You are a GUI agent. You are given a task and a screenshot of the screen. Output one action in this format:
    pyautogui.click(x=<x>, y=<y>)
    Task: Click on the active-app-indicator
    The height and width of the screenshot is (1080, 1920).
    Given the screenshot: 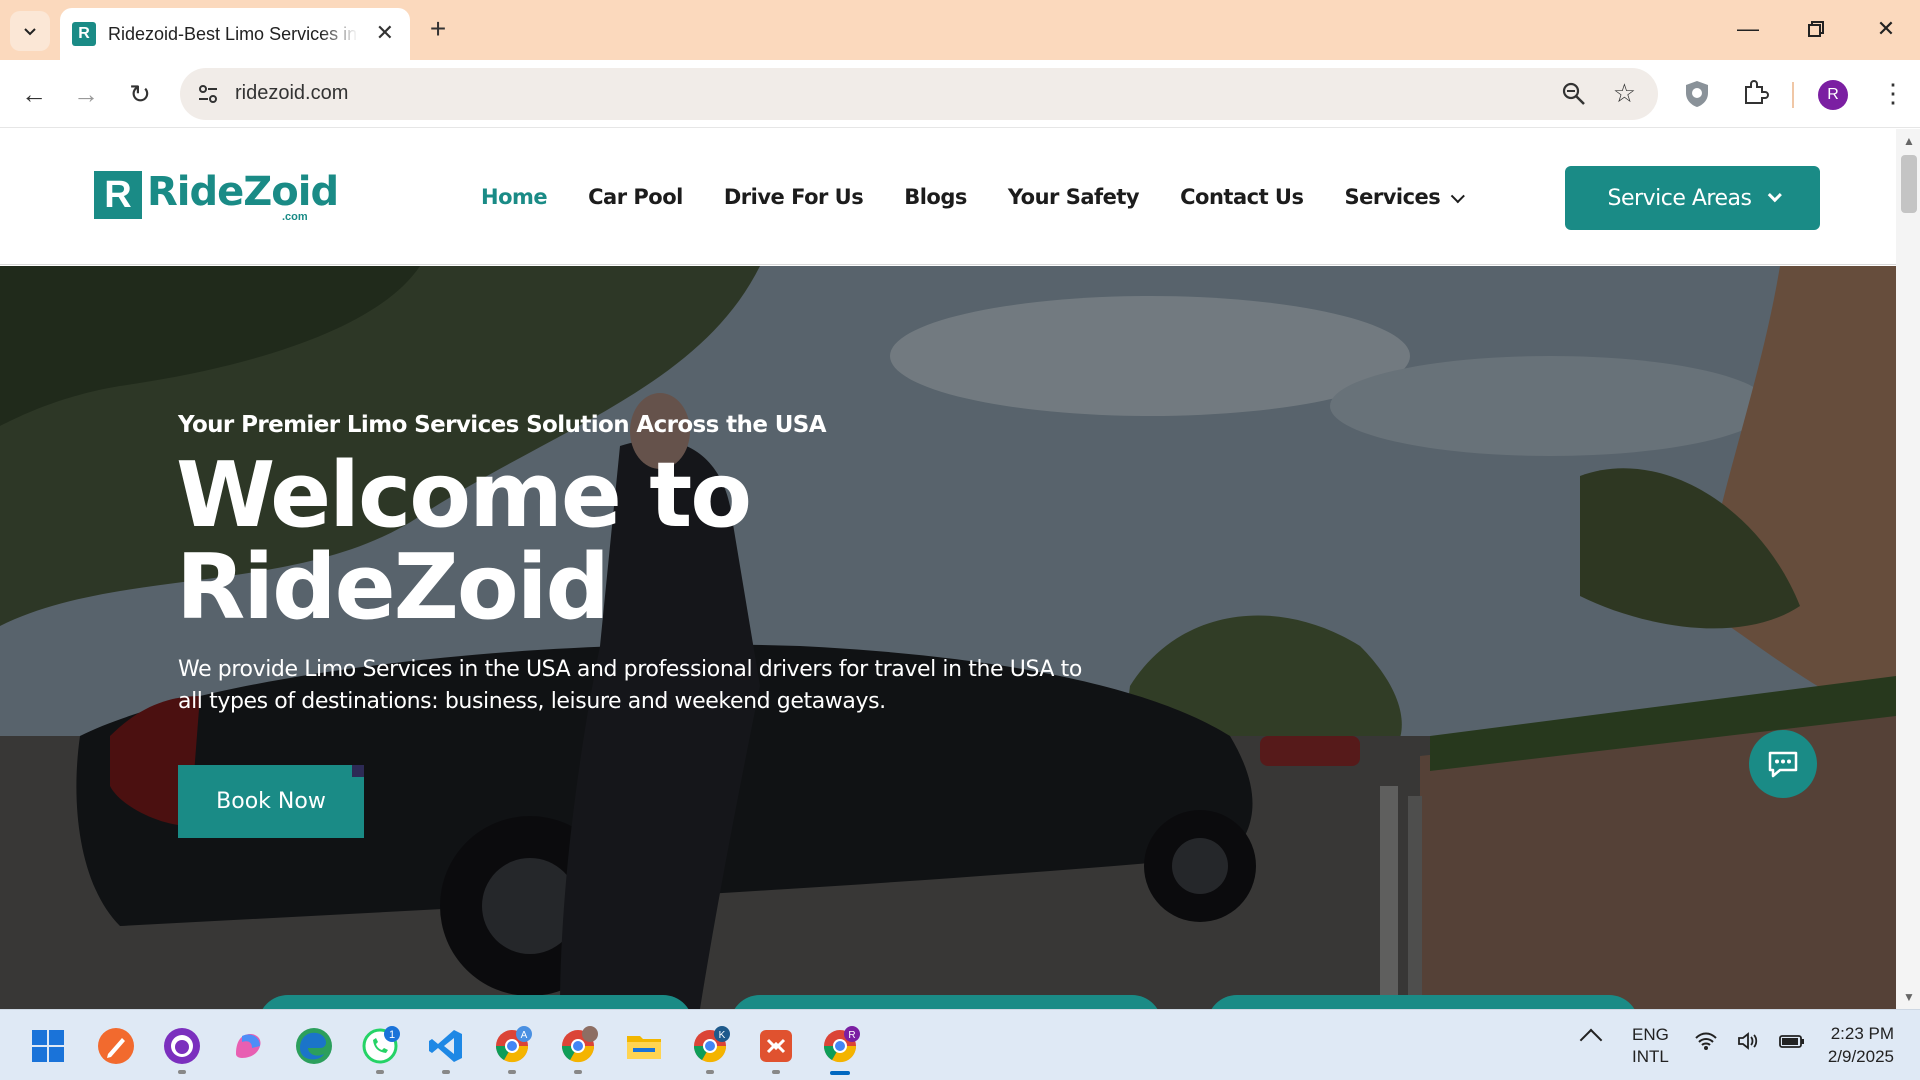 What is the action you would take?
    pyautogui.click(x=840, y=1073)
    